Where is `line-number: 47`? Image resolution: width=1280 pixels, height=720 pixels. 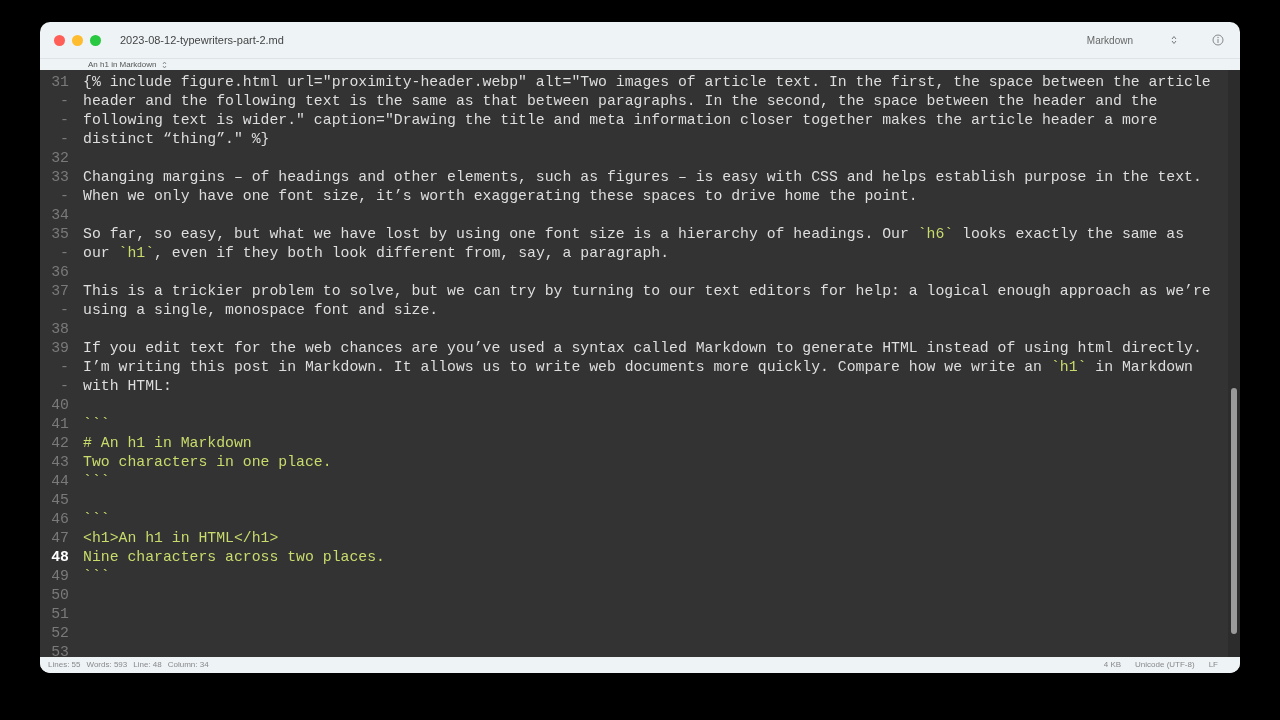
line-number: 47 is located at coordinates (60, 538).